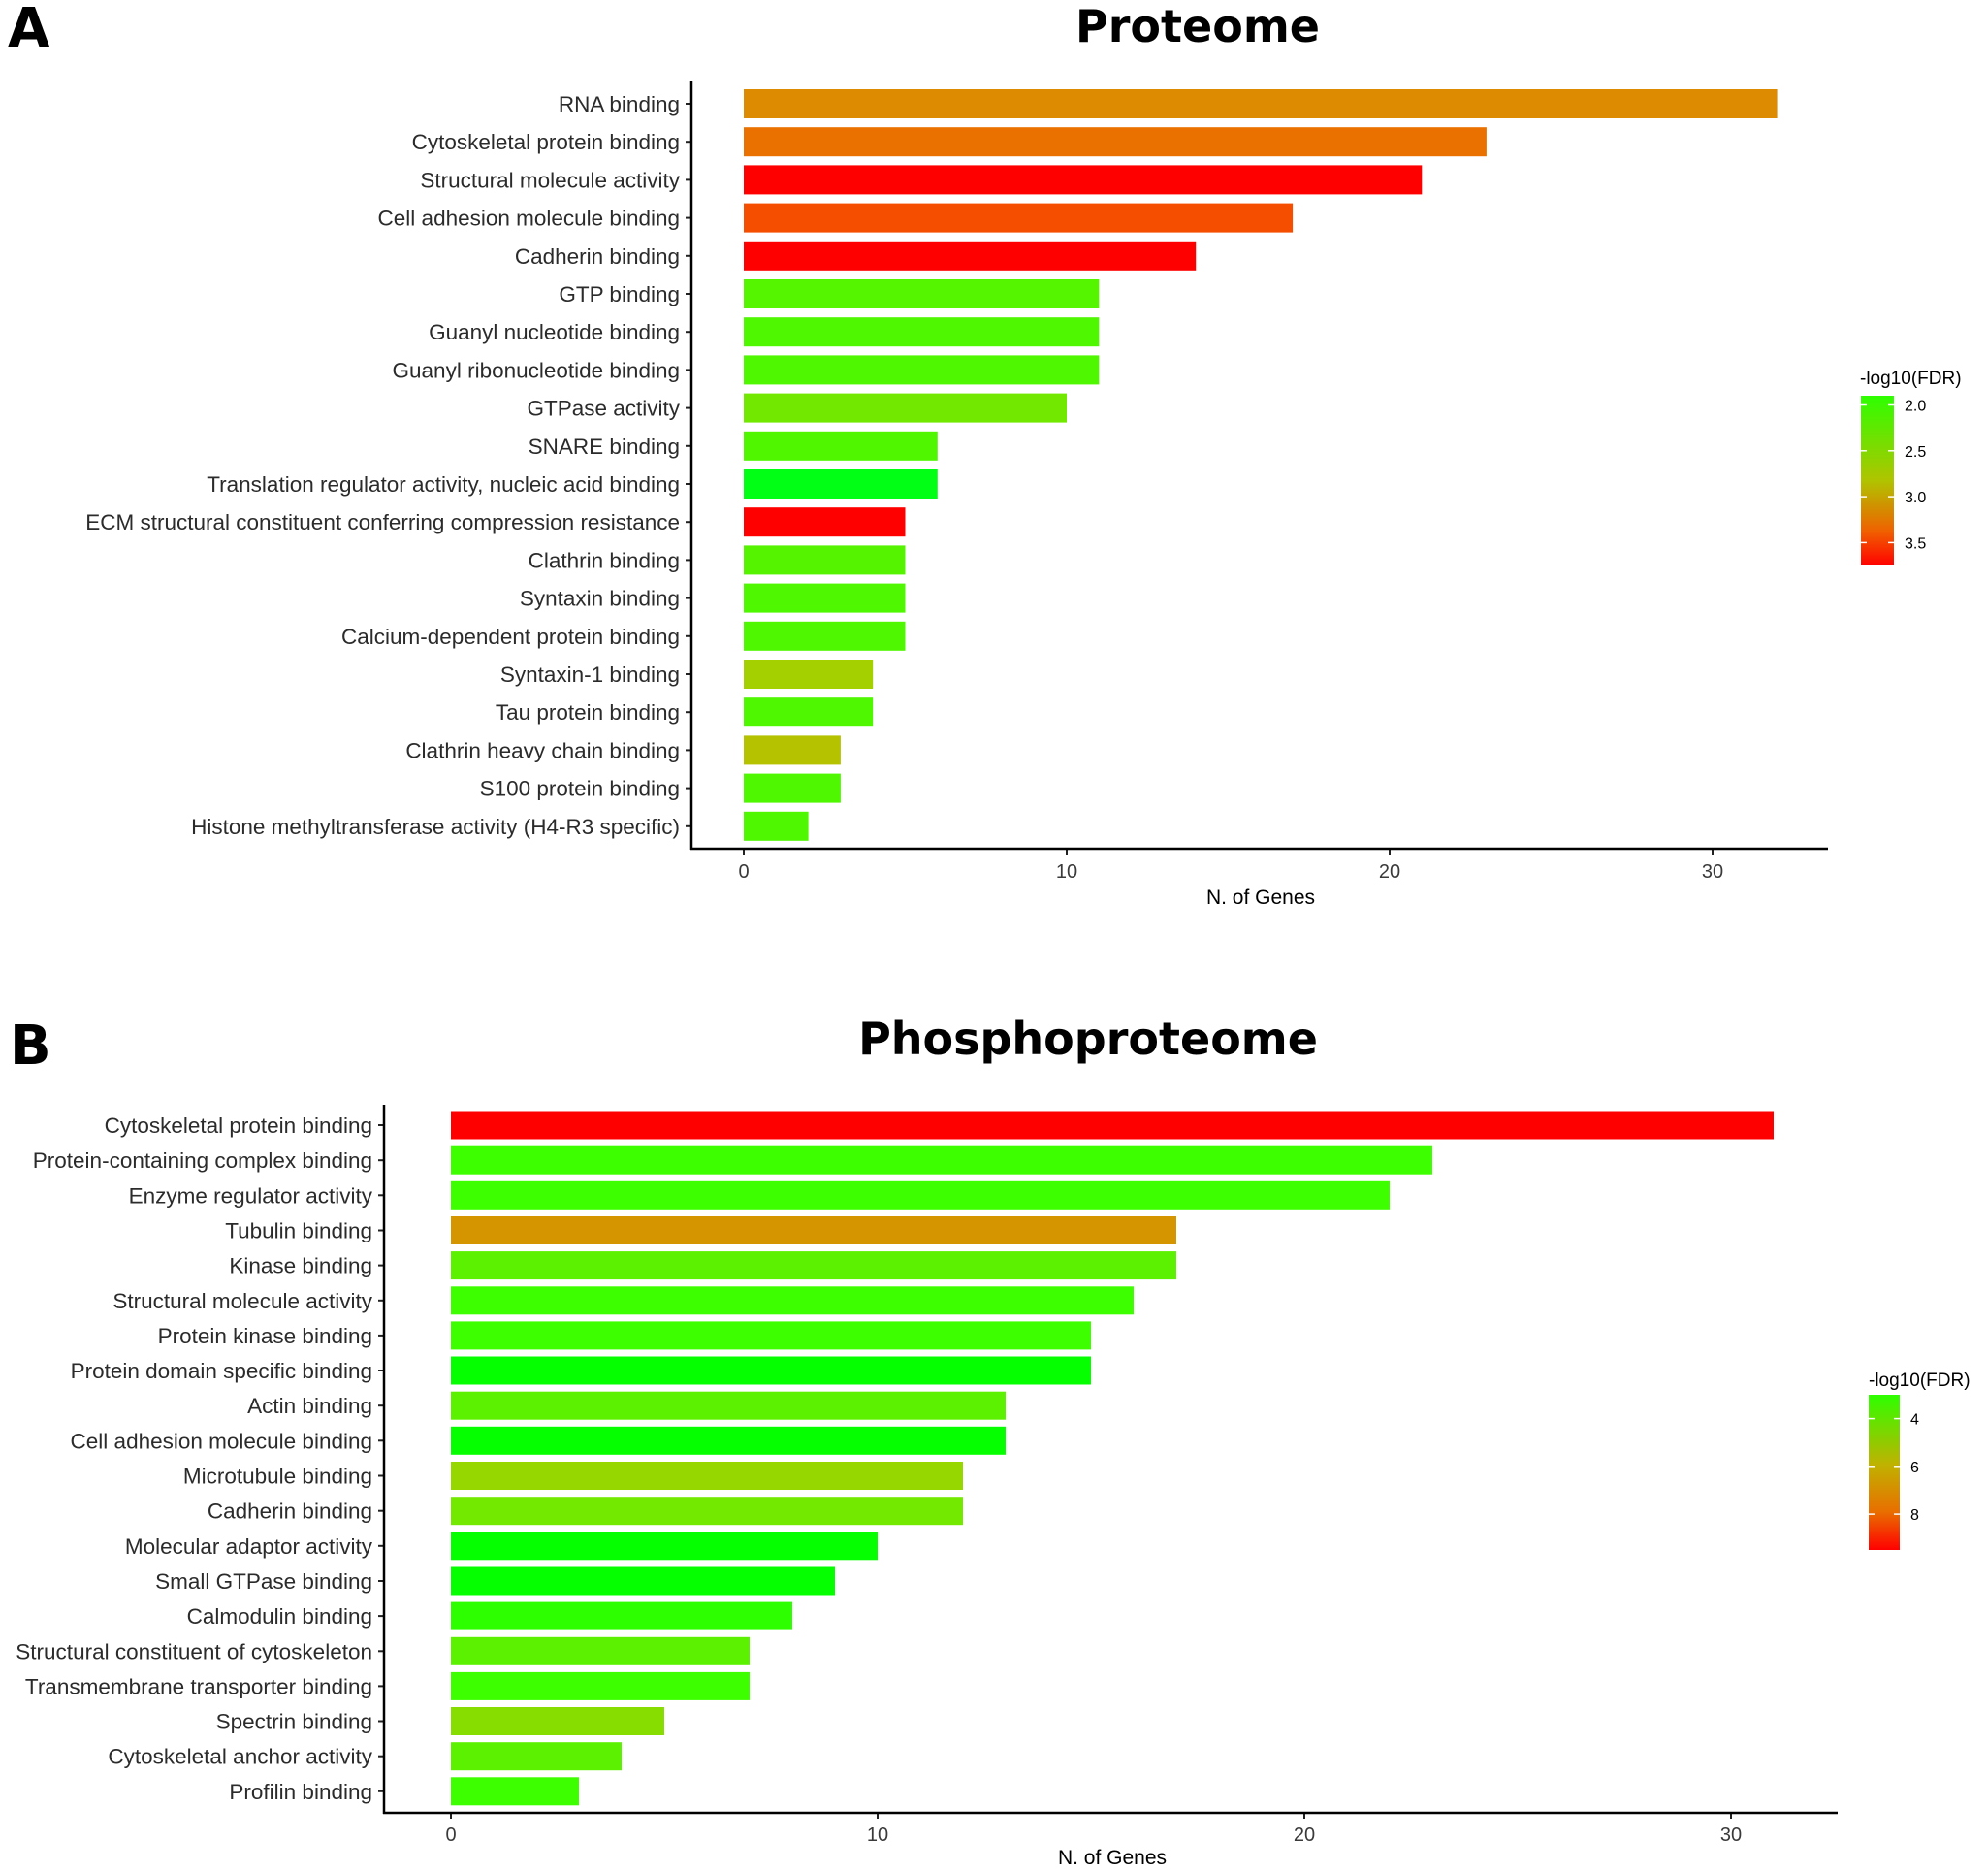 The image size is (1988, 1871). Describe the element at coordinates (298, 1231) in the screenshot. I see `category-label: Tubulin binding` at that location.